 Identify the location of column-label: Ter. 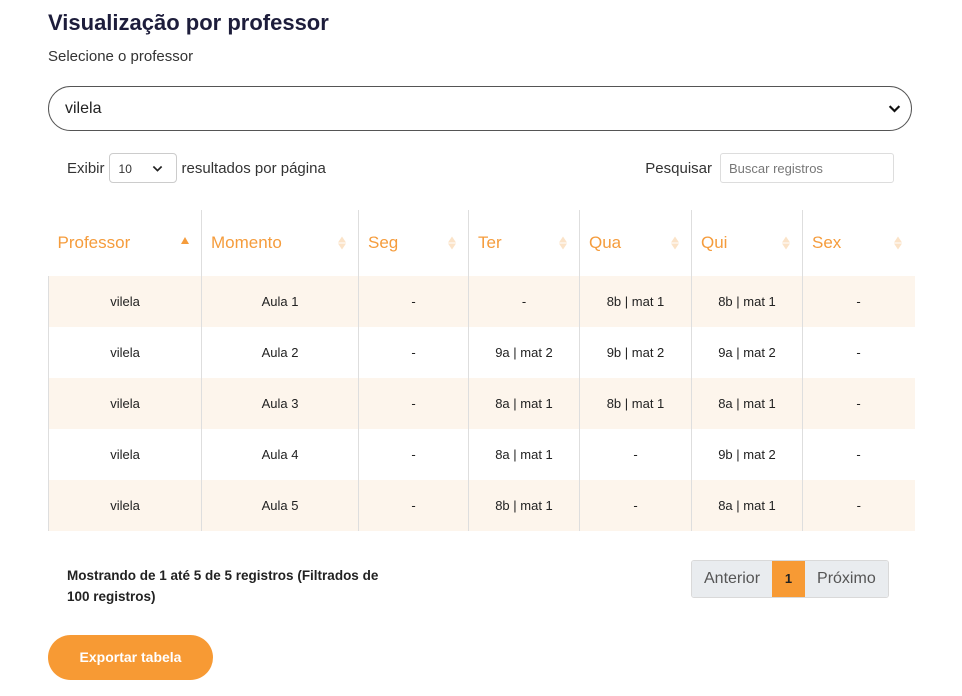
(490, 242).